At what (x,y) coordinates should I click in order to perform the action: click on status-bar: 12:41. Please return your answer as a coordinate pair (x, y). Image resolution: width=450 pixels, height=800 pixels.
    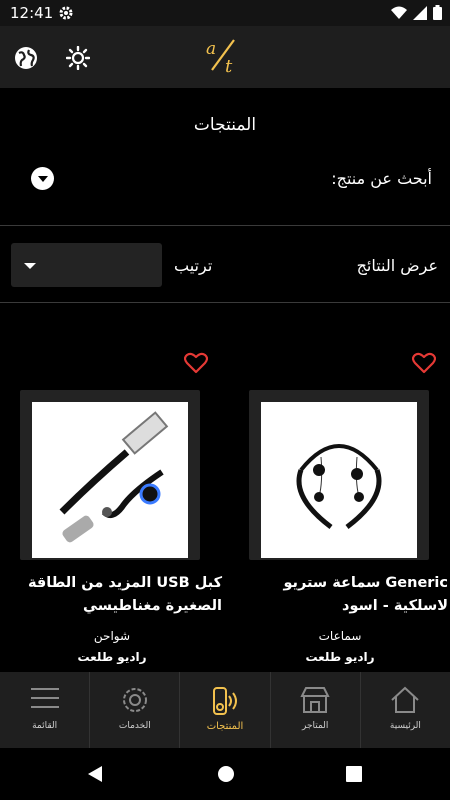
    Looking at the image, I should click on (225, 13).